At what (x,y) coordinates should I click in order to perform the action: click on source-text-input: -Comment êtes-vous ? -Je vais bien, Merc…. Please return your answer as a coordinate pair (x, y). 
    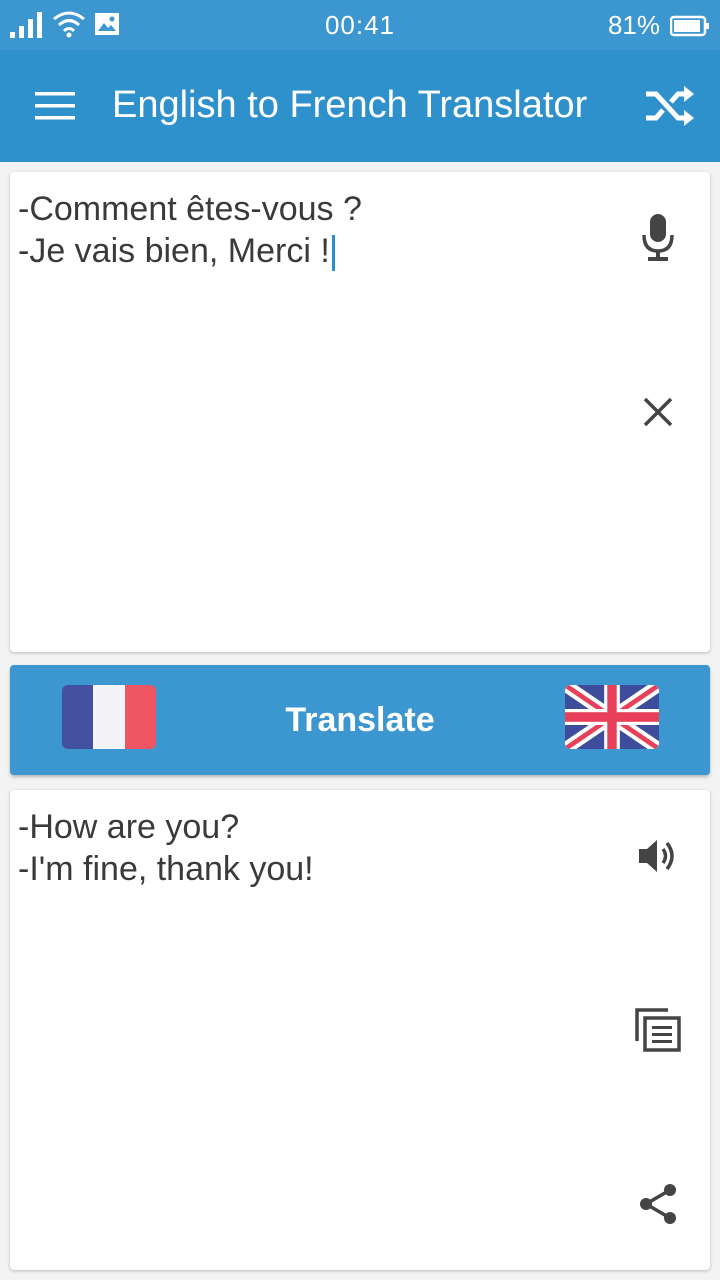
    Looking at the image, I should click on (313, 230).